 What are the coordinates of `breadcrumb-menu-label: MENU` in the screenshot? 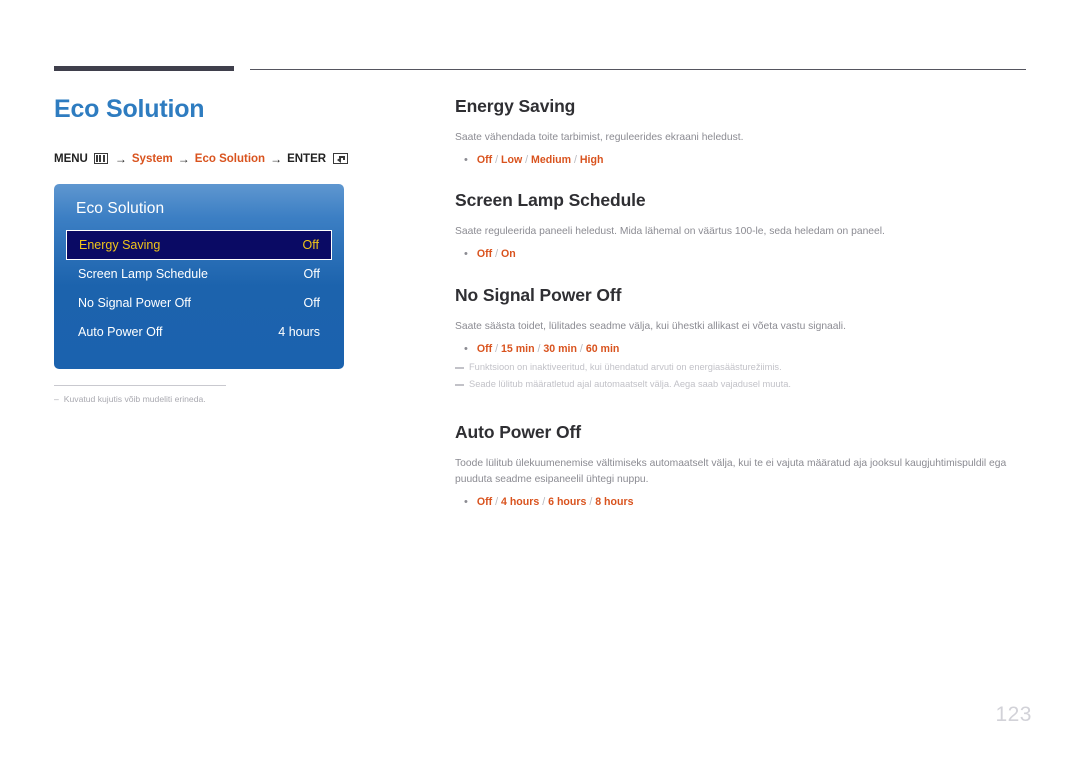 It's located at (71, 158).